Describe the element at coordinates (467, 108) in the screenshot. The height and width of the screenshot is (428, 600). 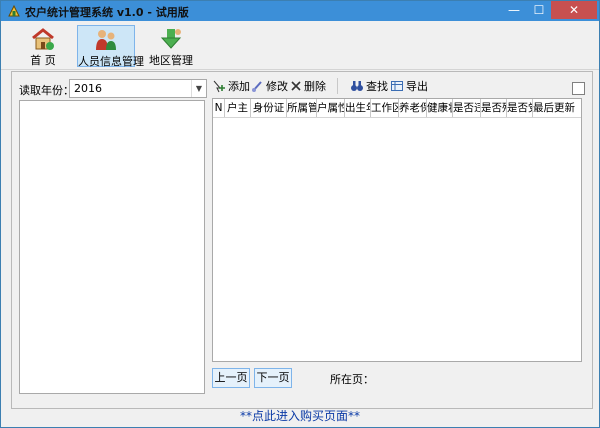
I see `column-header: 是否违法` at that location.